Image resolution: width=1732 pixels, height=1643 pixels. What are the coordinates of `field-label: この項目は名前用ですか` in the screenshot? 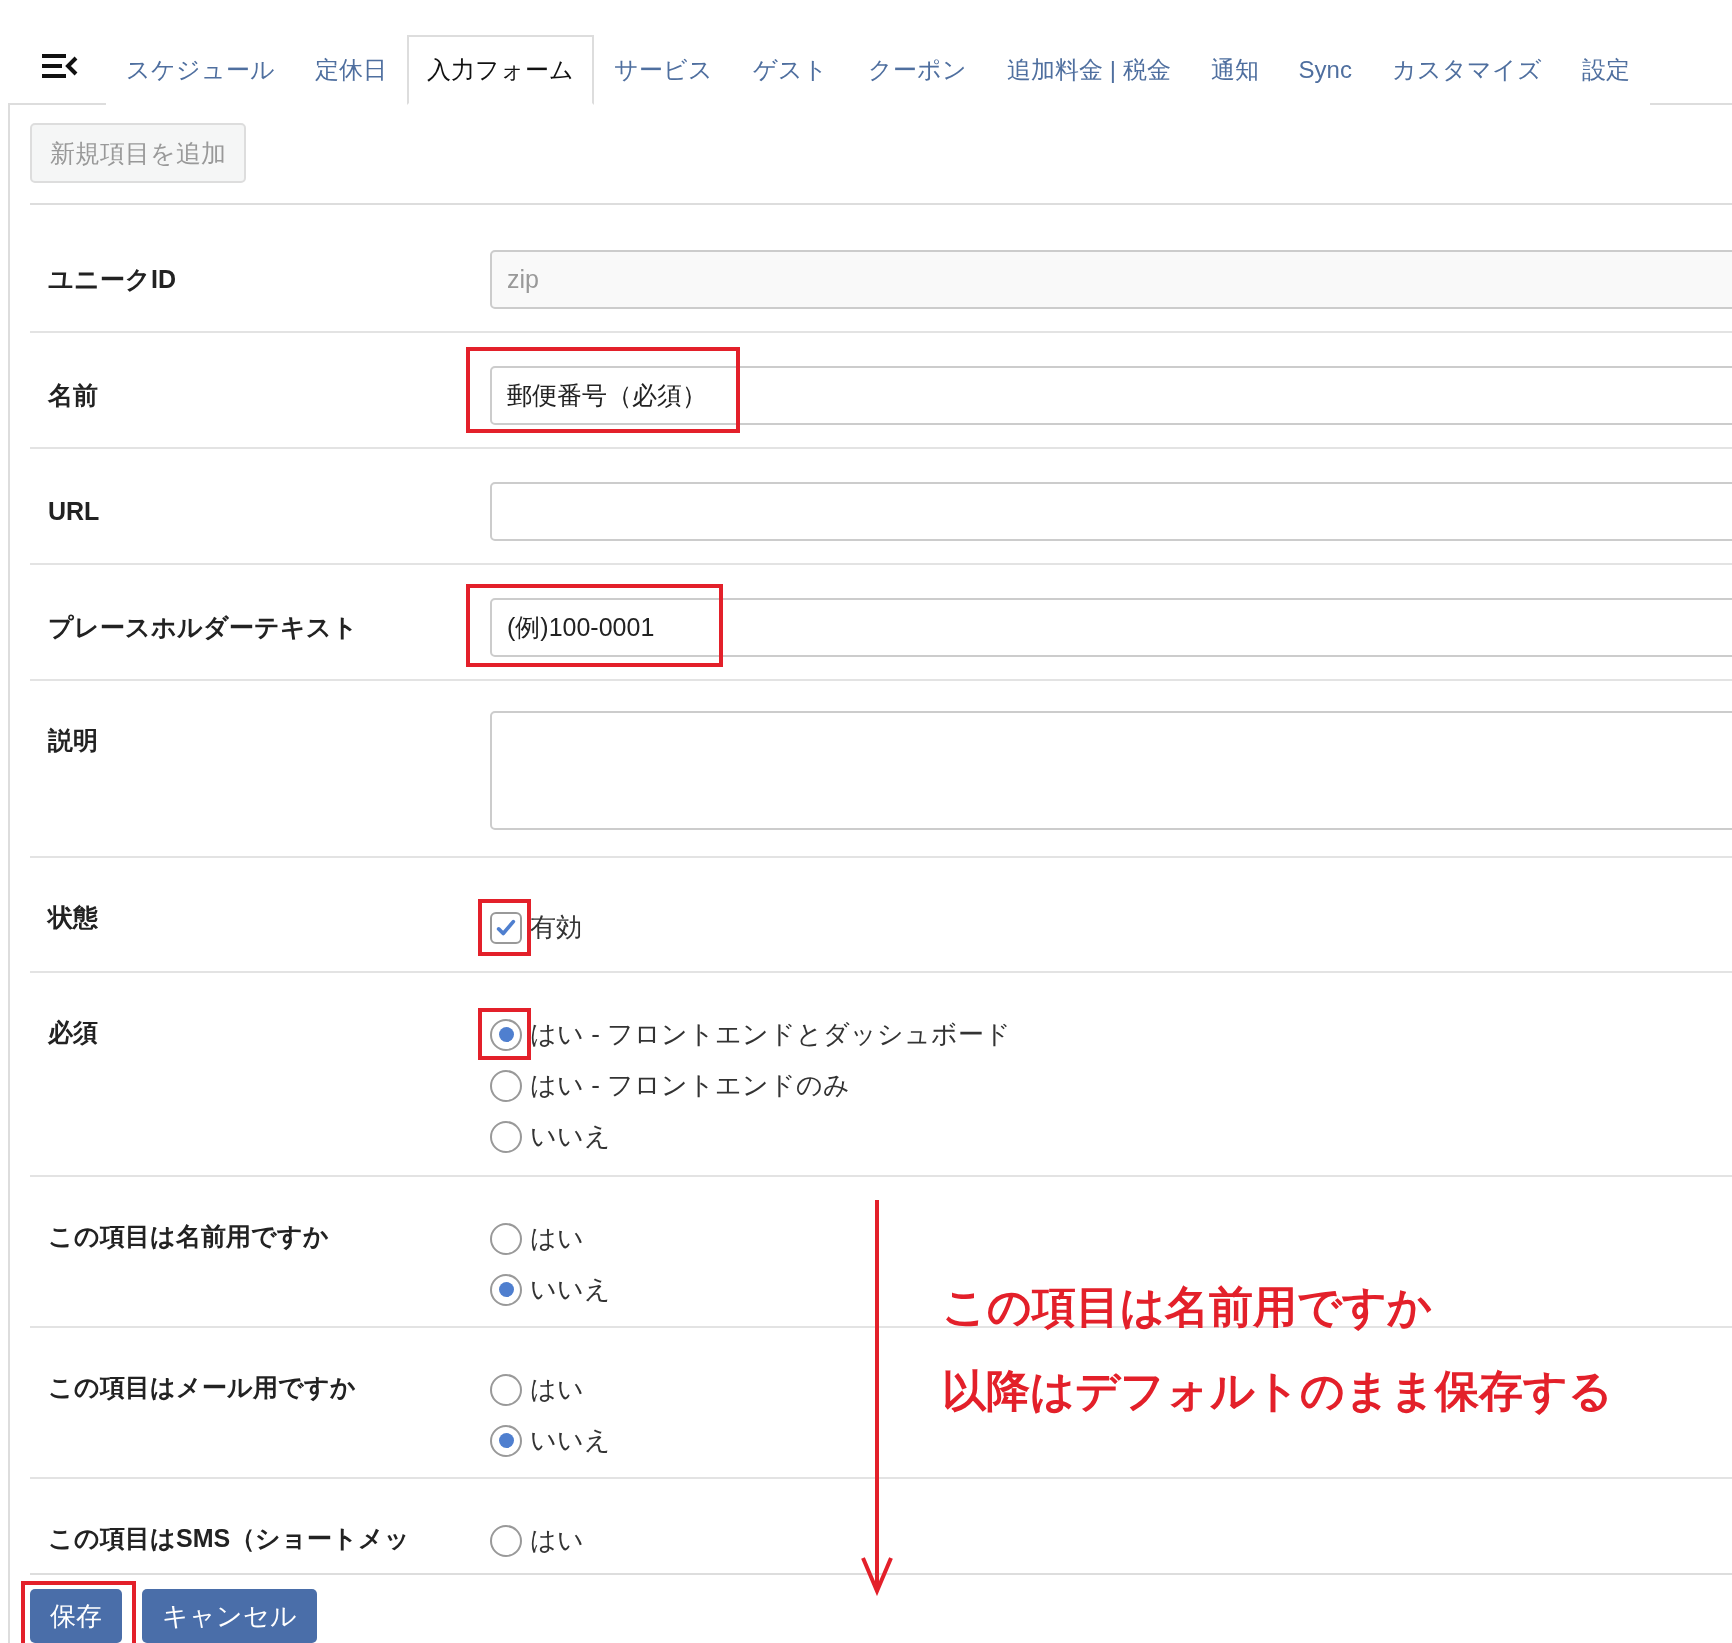 It's located at (188, 1236).